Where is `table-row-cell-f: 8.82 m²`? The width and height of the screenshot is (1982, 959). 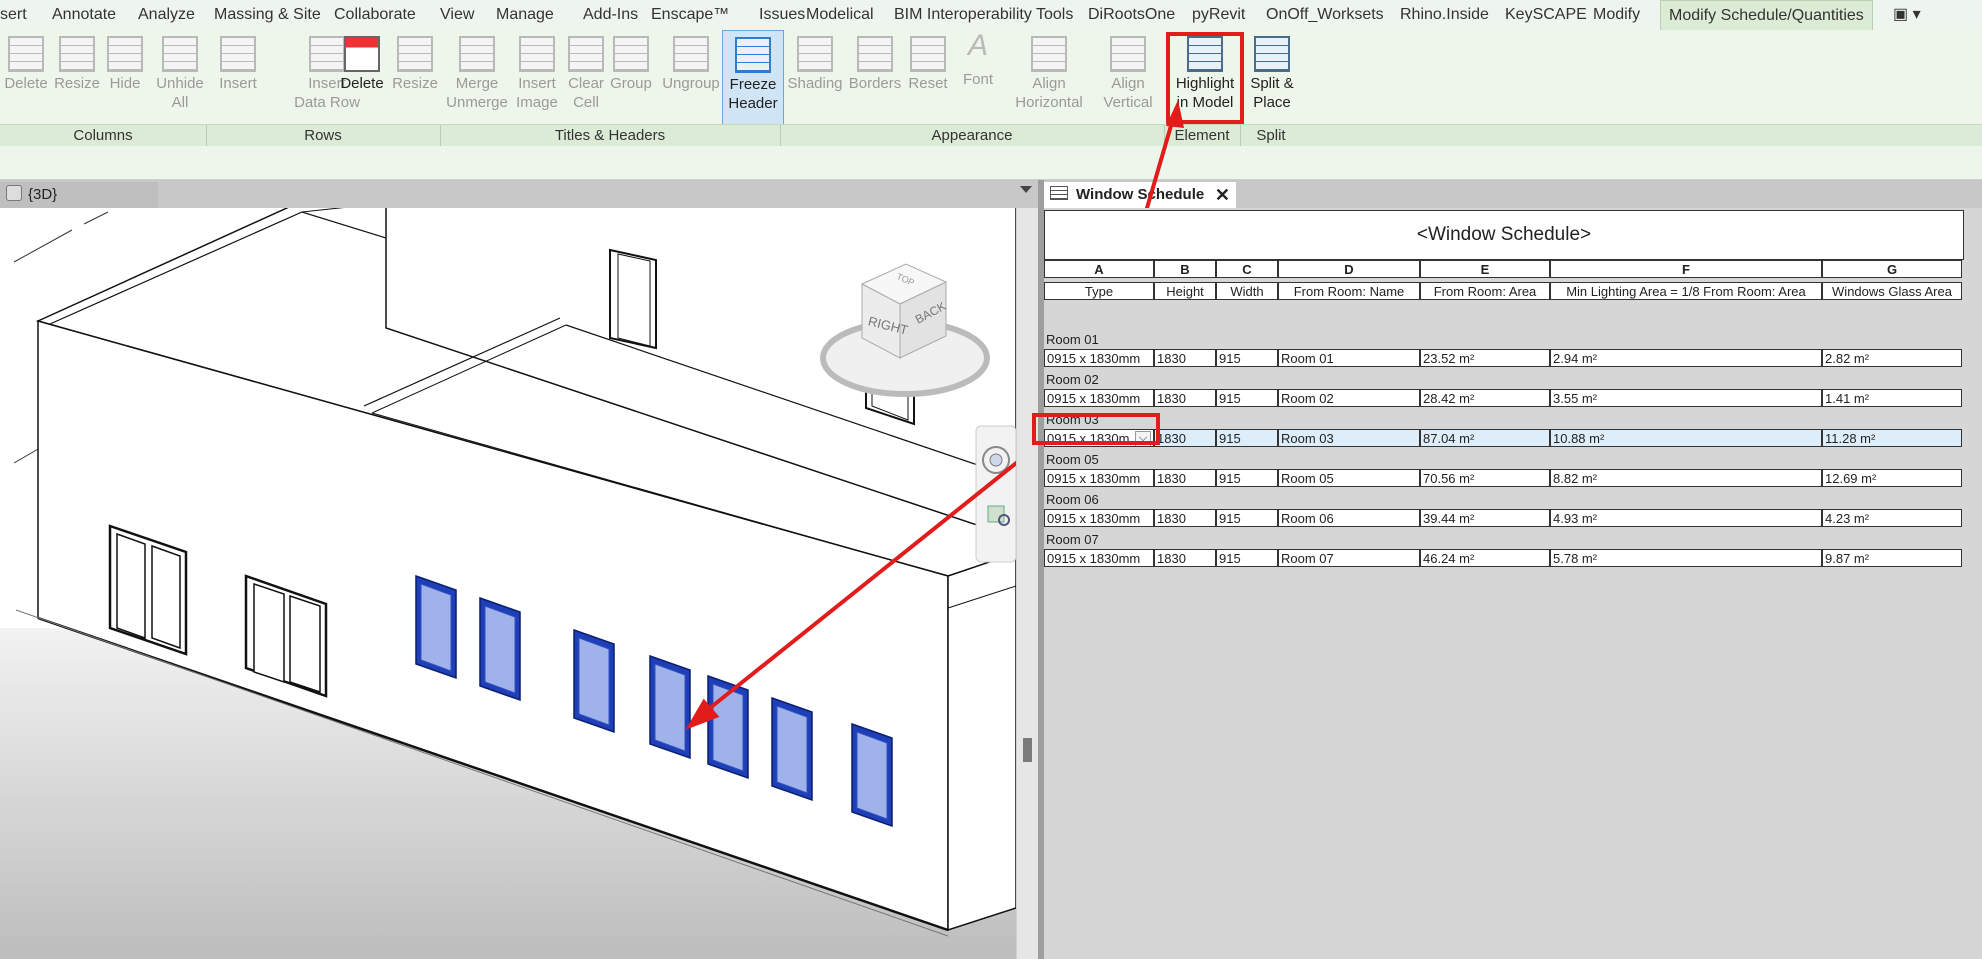 table-row-cell-f: 8.82 m² is located at coordinates (1686, 478).